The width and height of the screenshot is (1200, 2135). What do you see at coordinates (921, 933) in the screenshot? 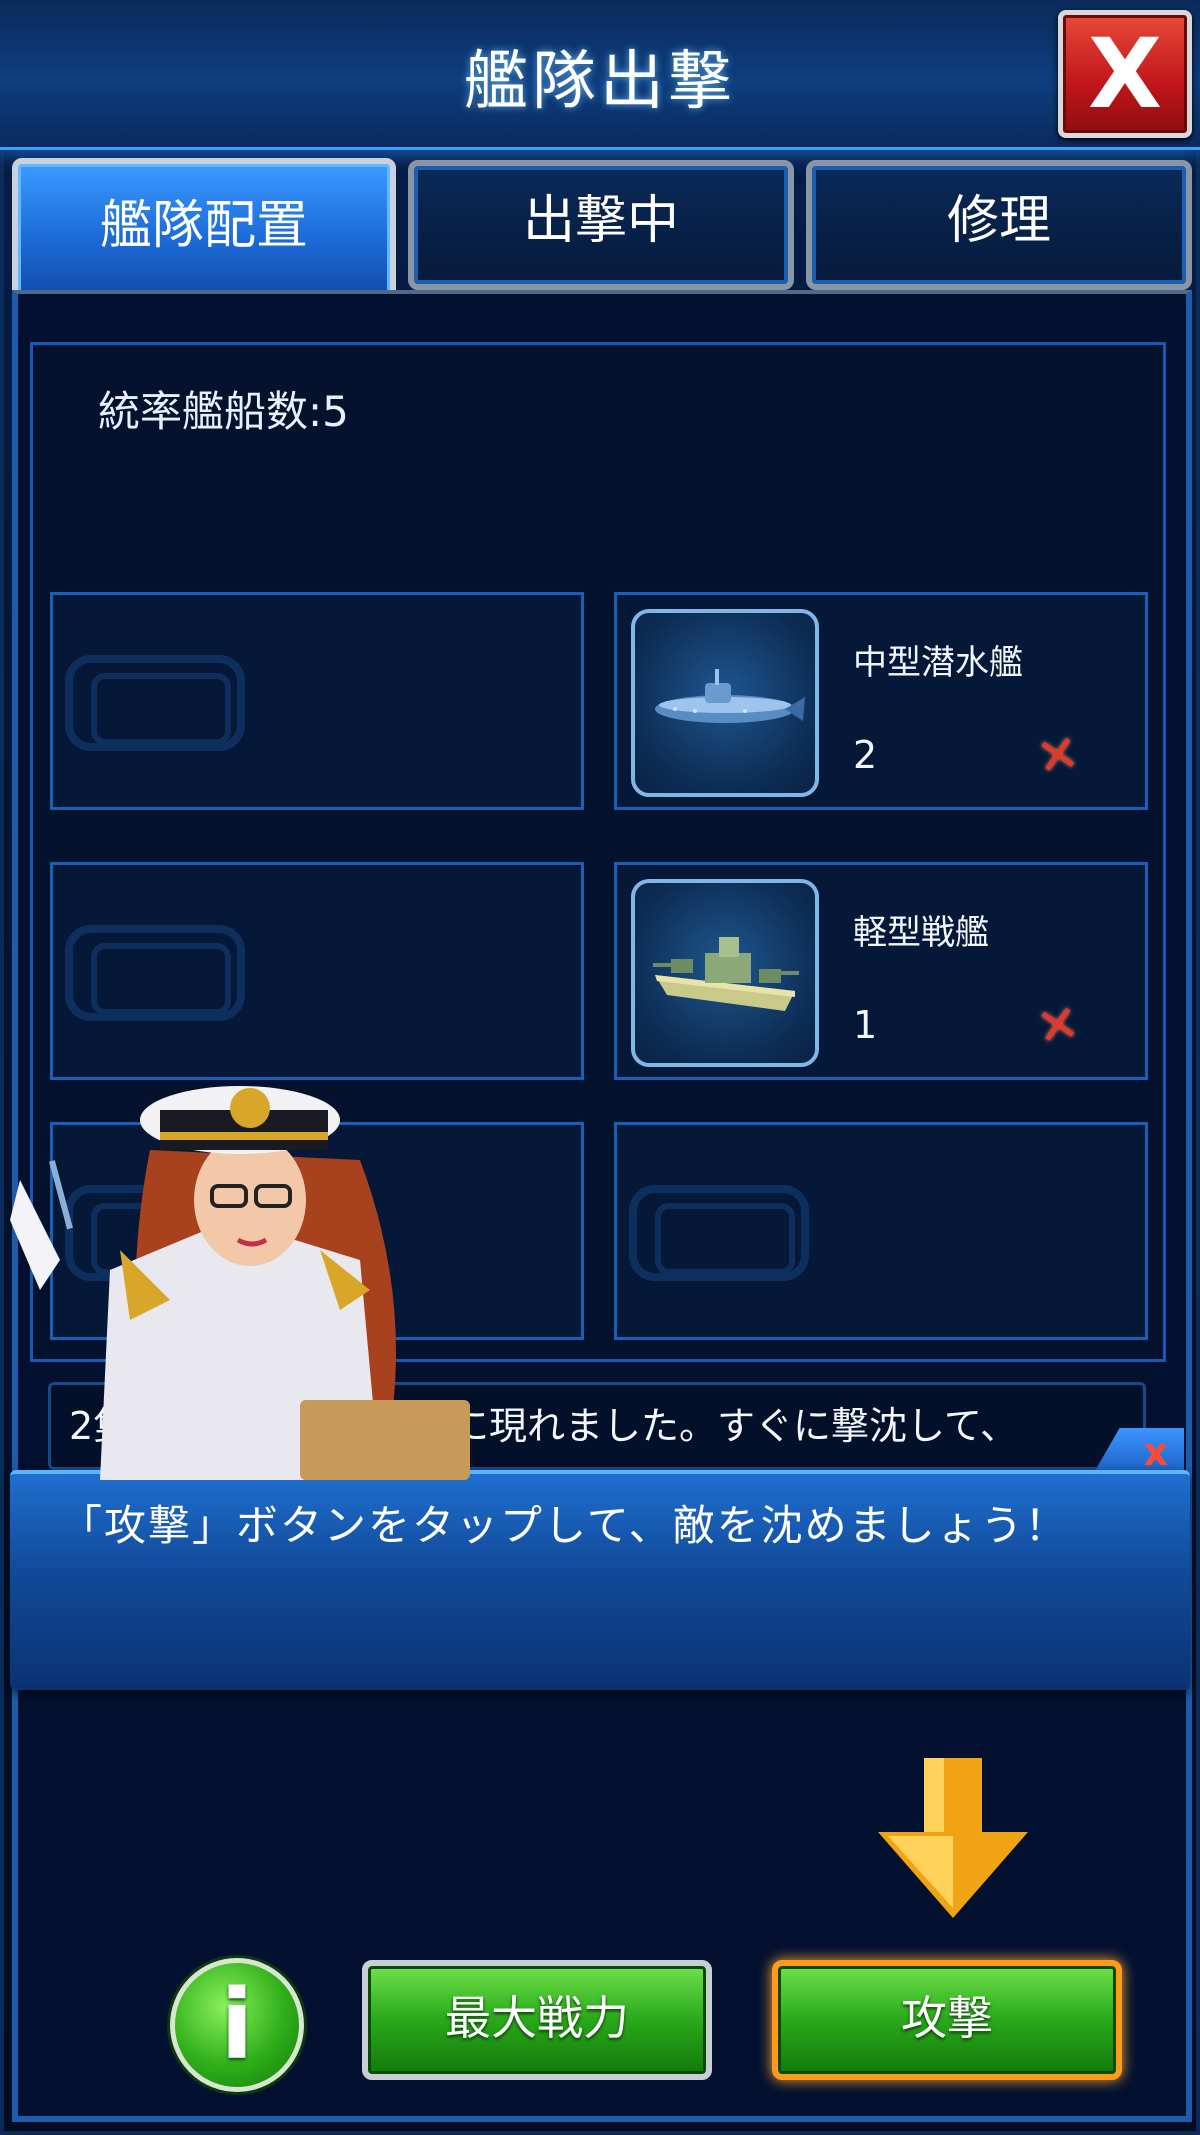
I see `ship-name: 軽型戦艦` at bounding box center [921, 933].